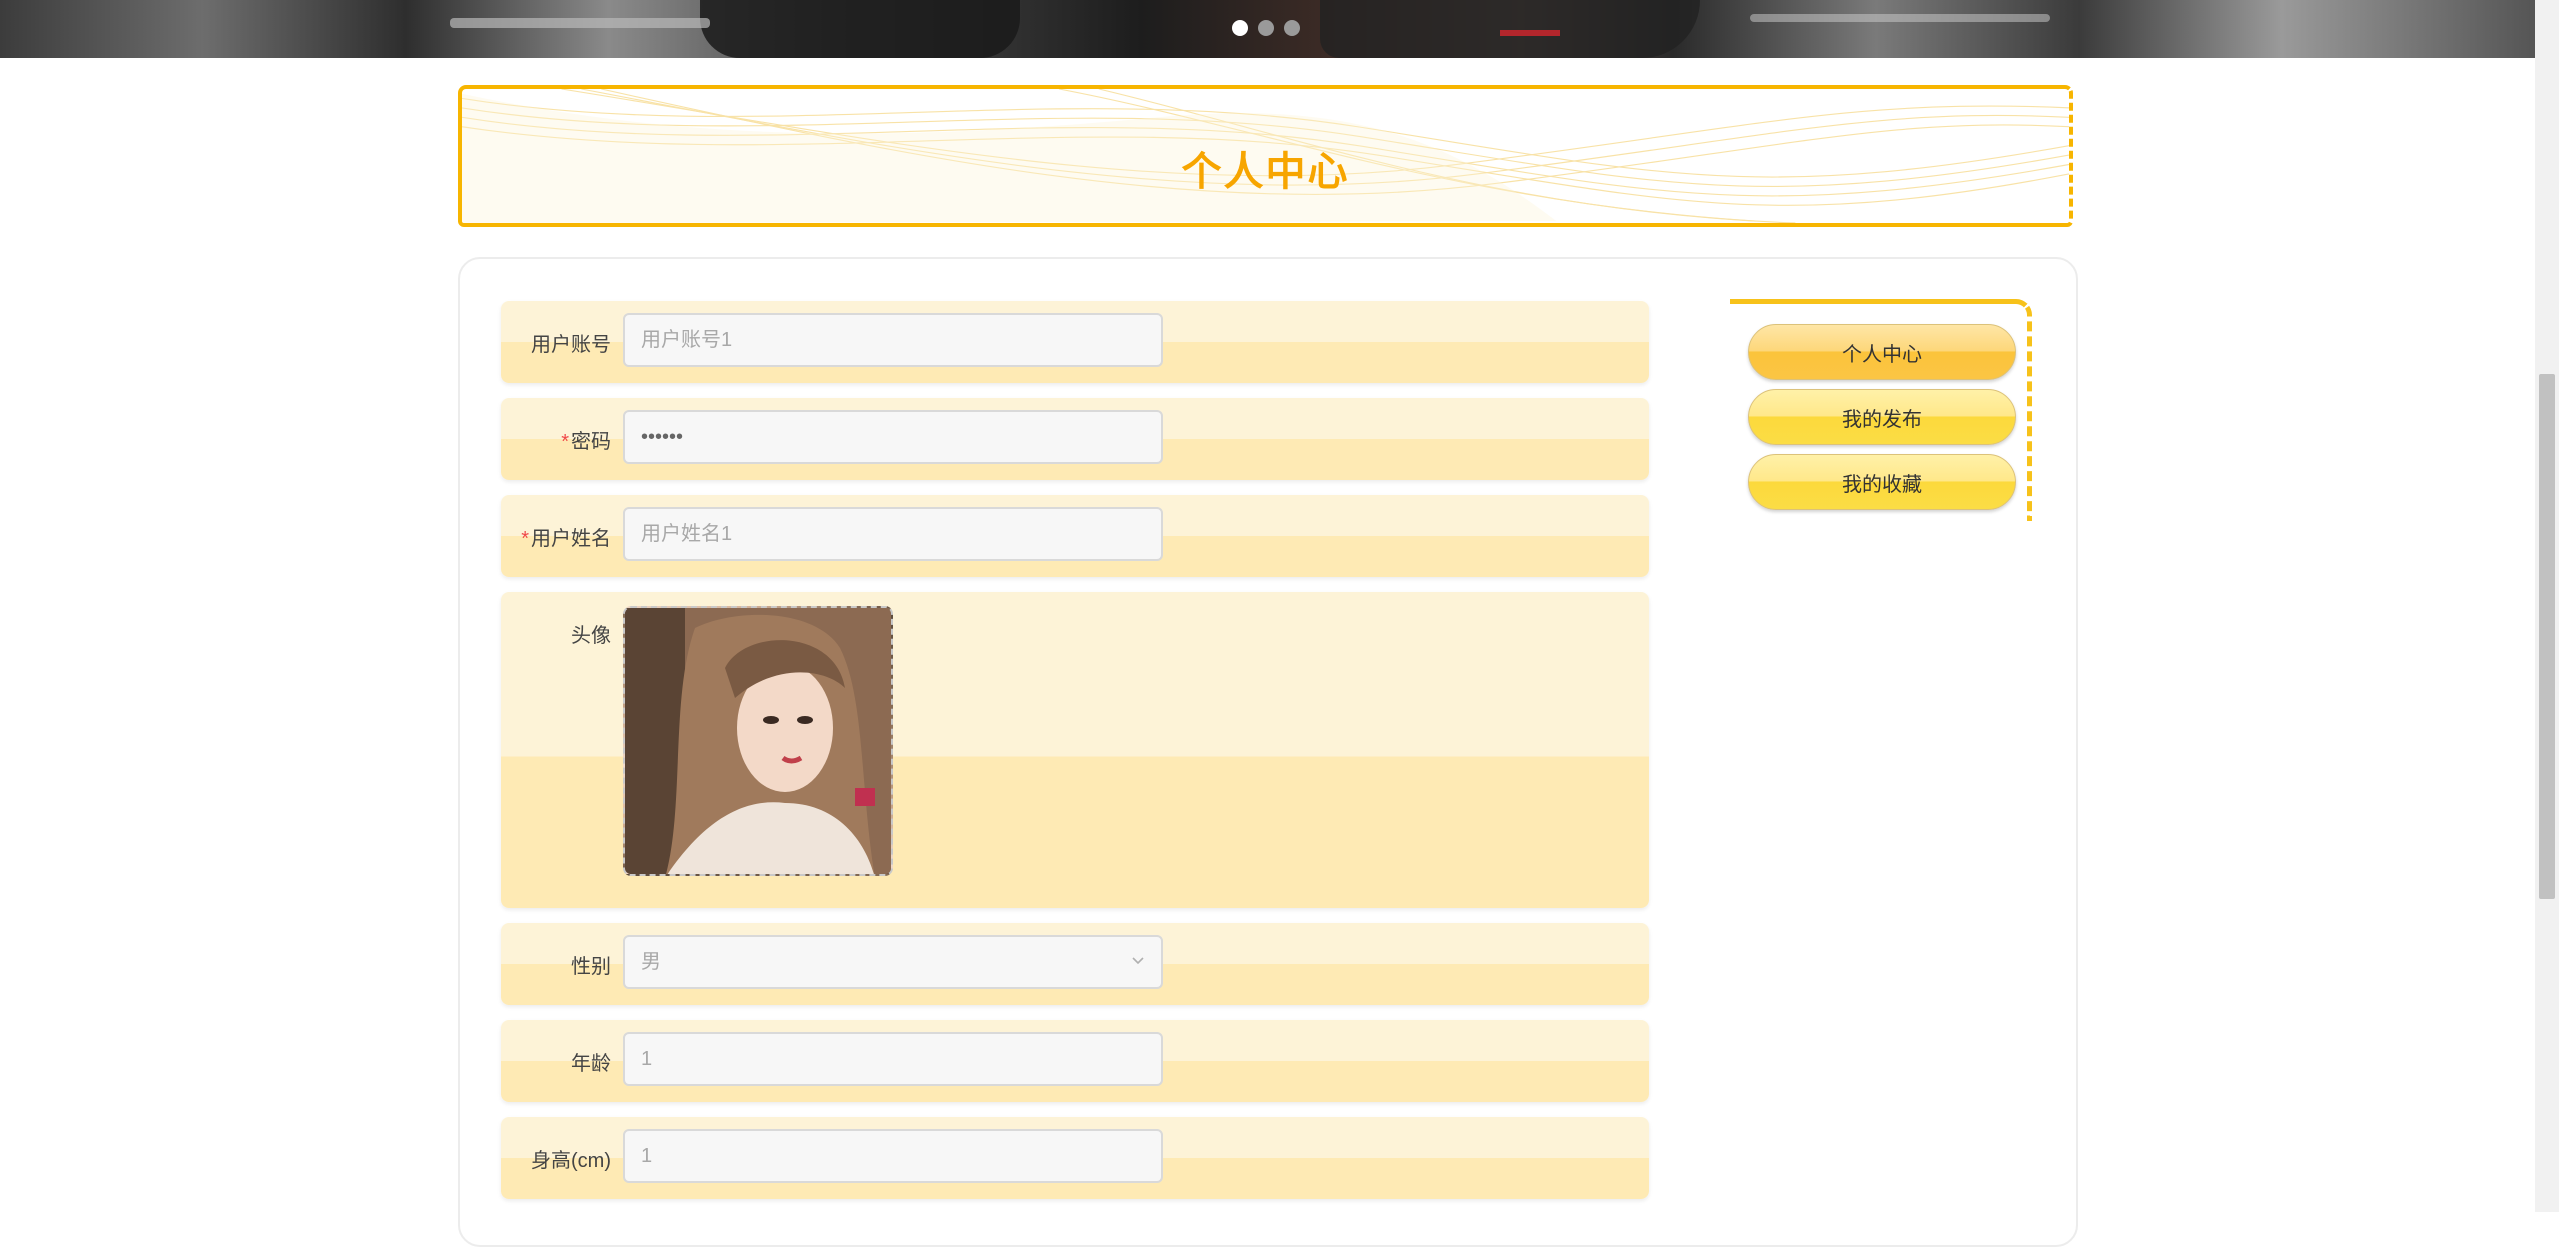  I want to click on side-menu: 个人中心 我的发布 我的收藏, so click(1881, 410).